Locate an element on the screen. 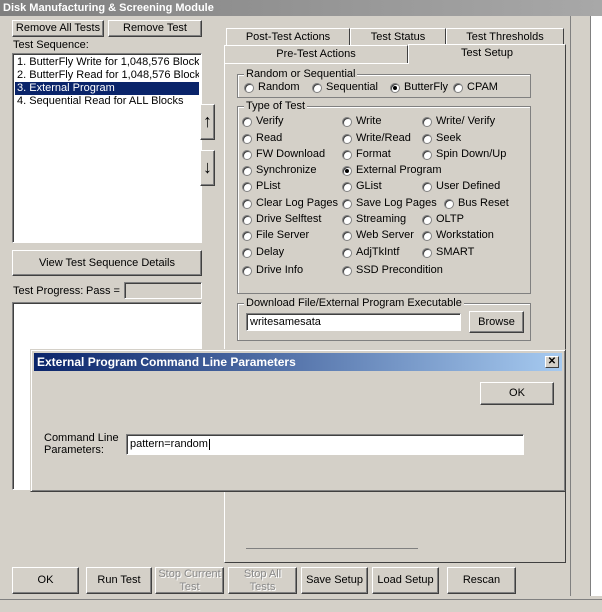  remove-all-tests-button: Remove All Tests is located at coordinates (58, 28).